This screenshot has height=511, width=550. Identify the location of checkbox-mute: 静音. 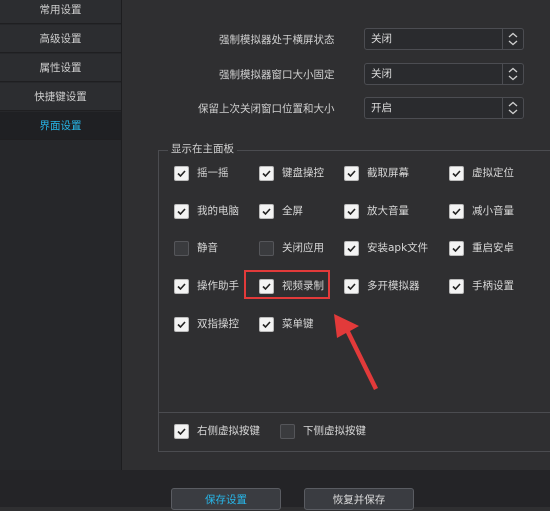
(214, 249).